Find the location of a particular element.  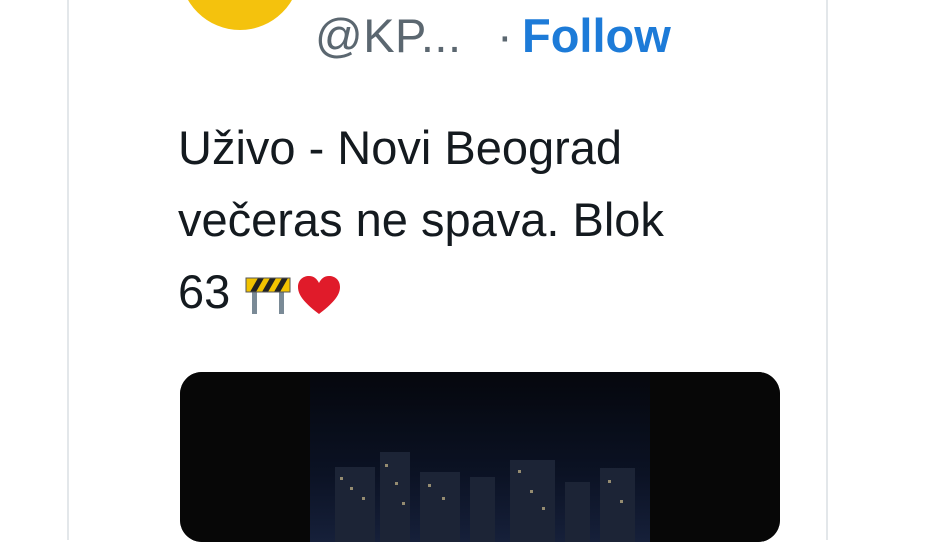

tweet-text-line-2: večeras ne spava. Blok is located at coordinates (421, 219).